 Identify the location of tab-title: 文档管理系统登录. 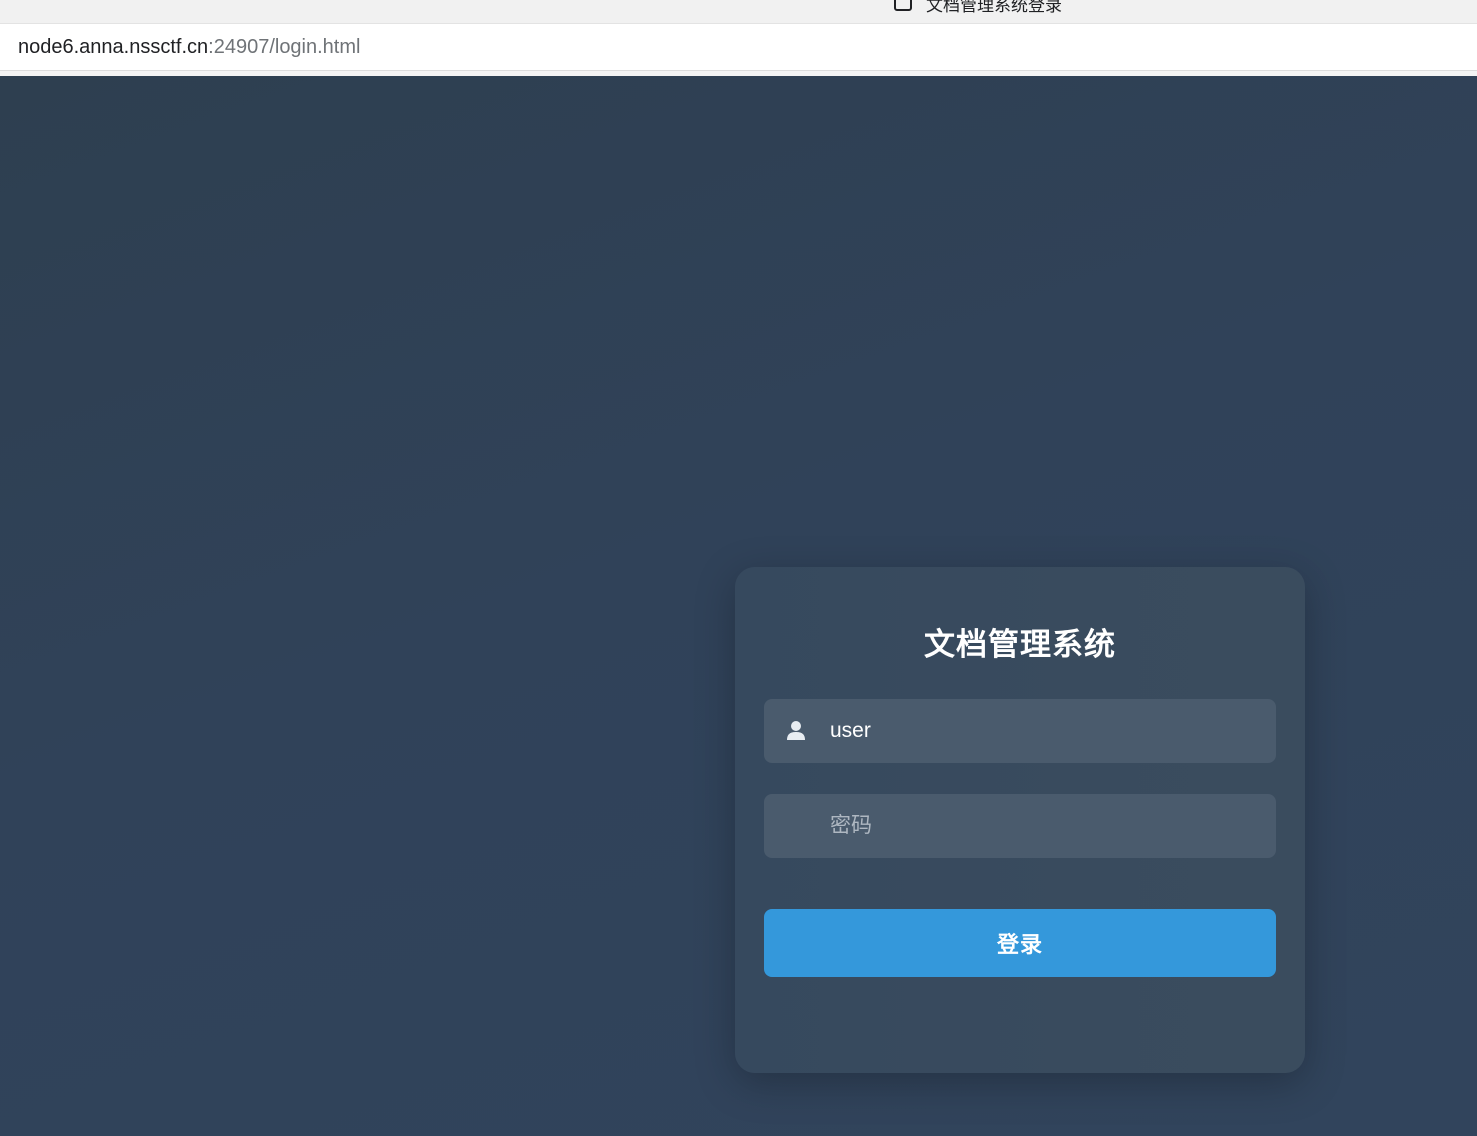
(994, 7).